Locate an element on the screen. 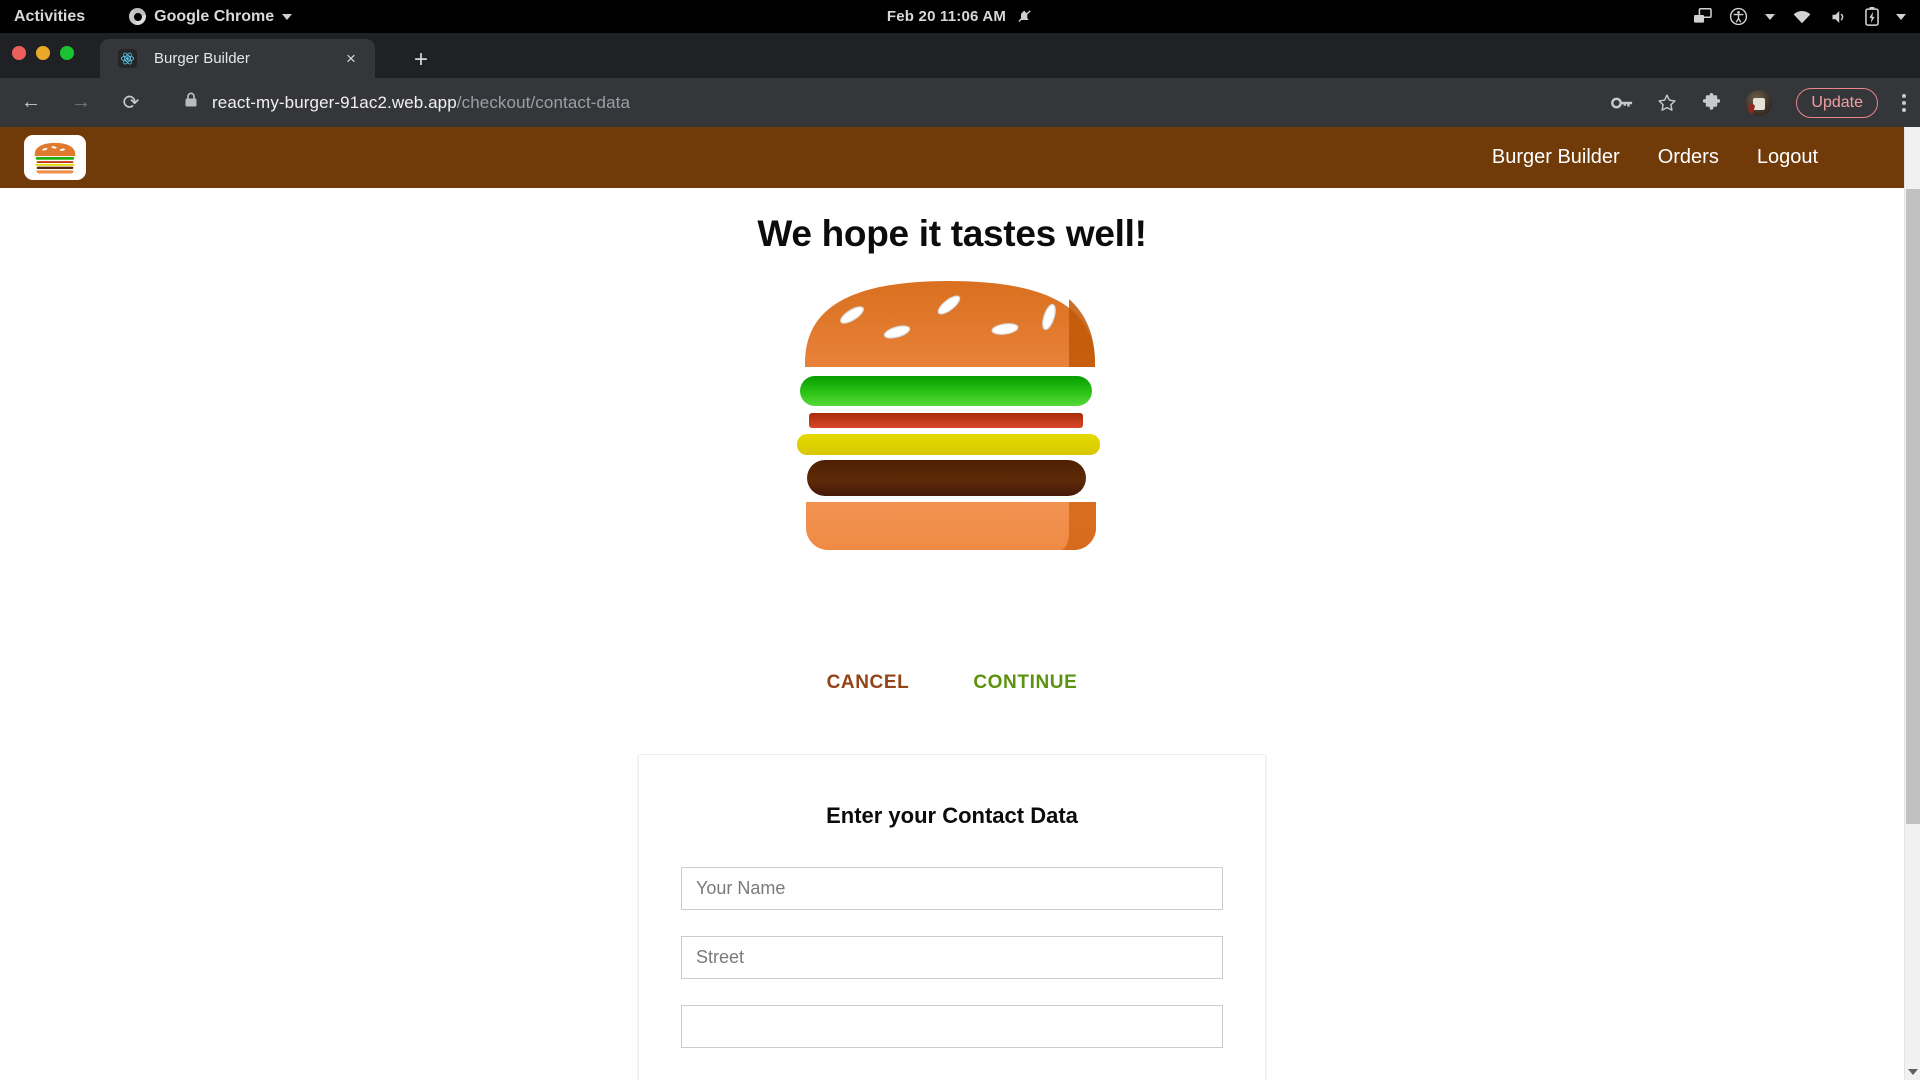 The image size is (1920, 1080). url-host: react-my-burger-91ac2.web.app is located at coordinates (334, 102).